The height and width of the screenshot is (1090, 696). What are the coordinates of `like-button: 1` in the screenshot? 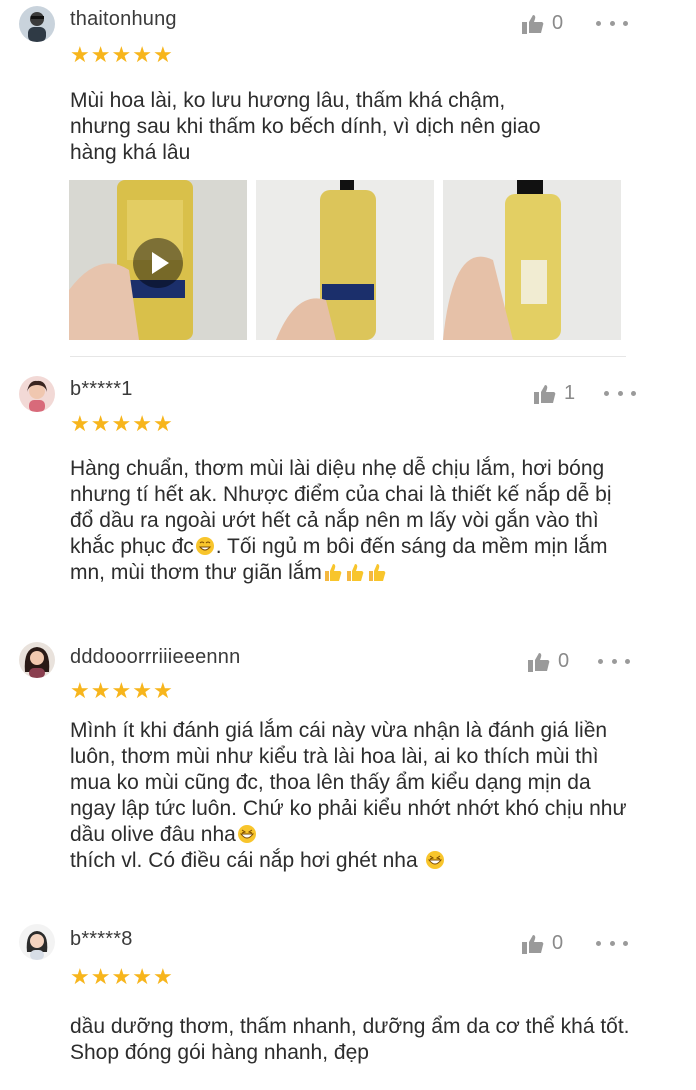 It's located at (554, 393).